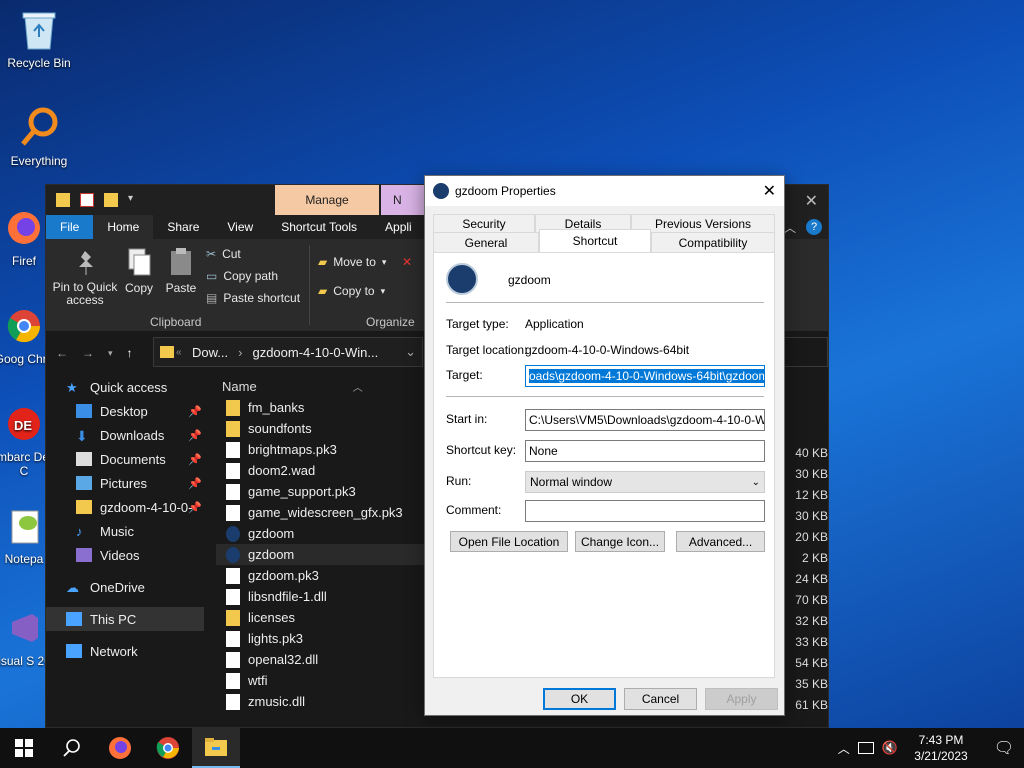 The height and width of the screenshot is (768, 1024). What do you see at coordinates (713, 242) in the screenshot?
I see `tab-compatibility: Compatibility` at bounding box center [713, 242].